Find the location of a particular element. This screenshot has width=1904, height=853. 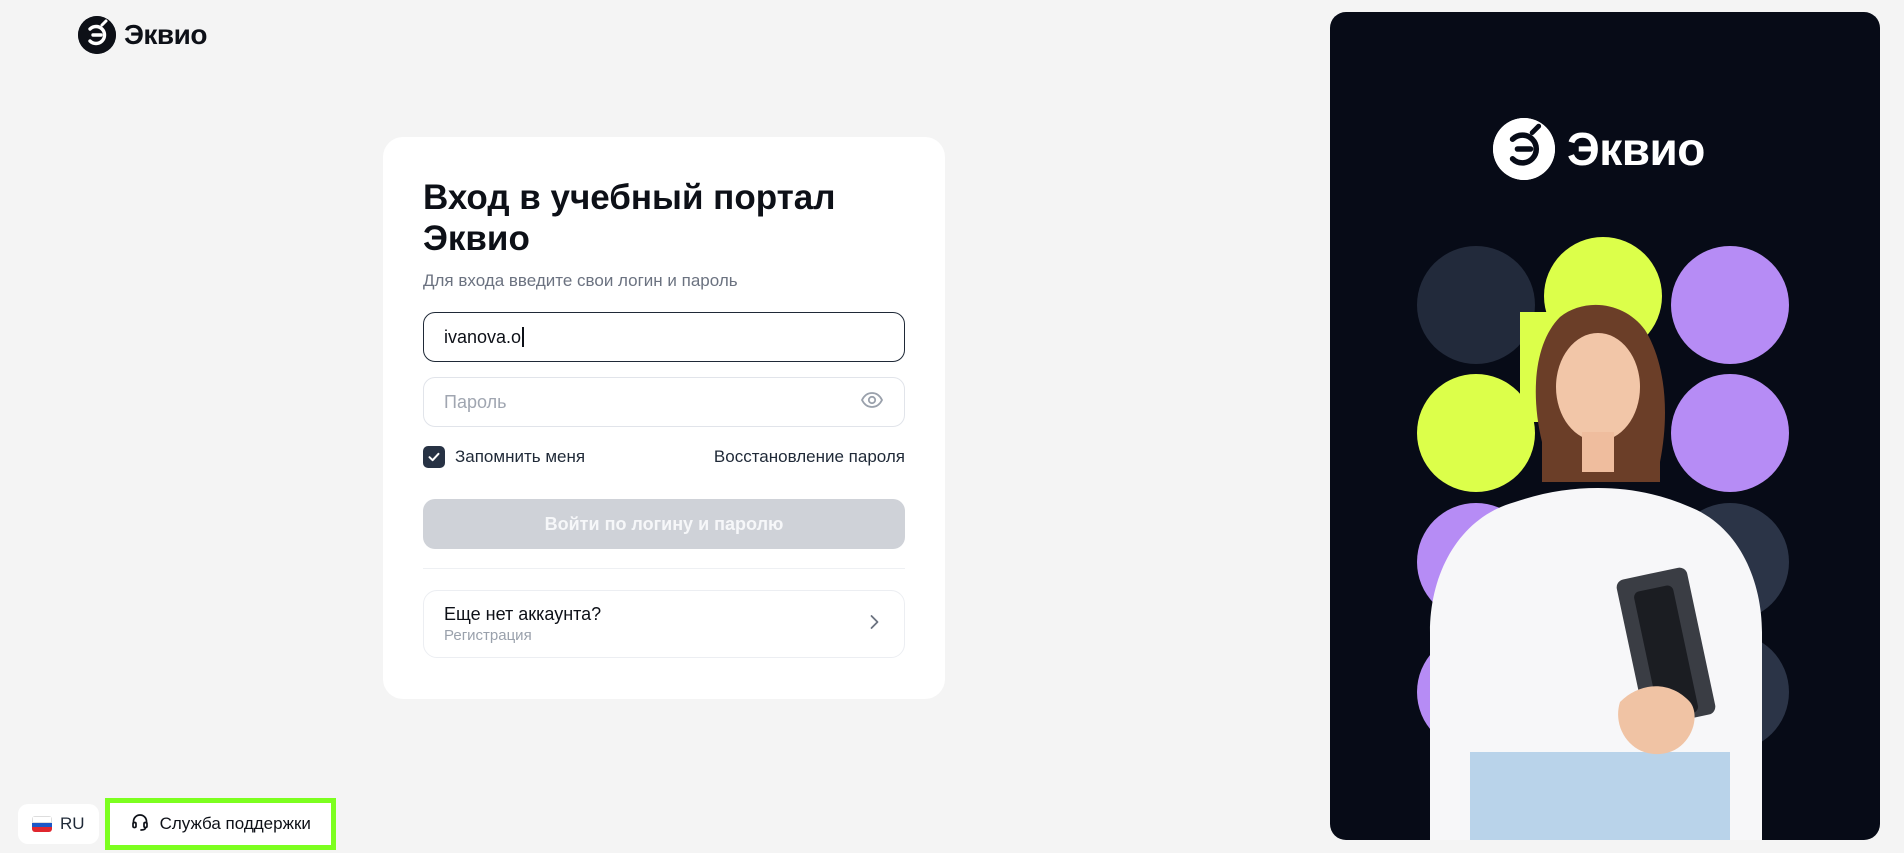

support-button: Служба поддержки is located at coordinates (220, 824).